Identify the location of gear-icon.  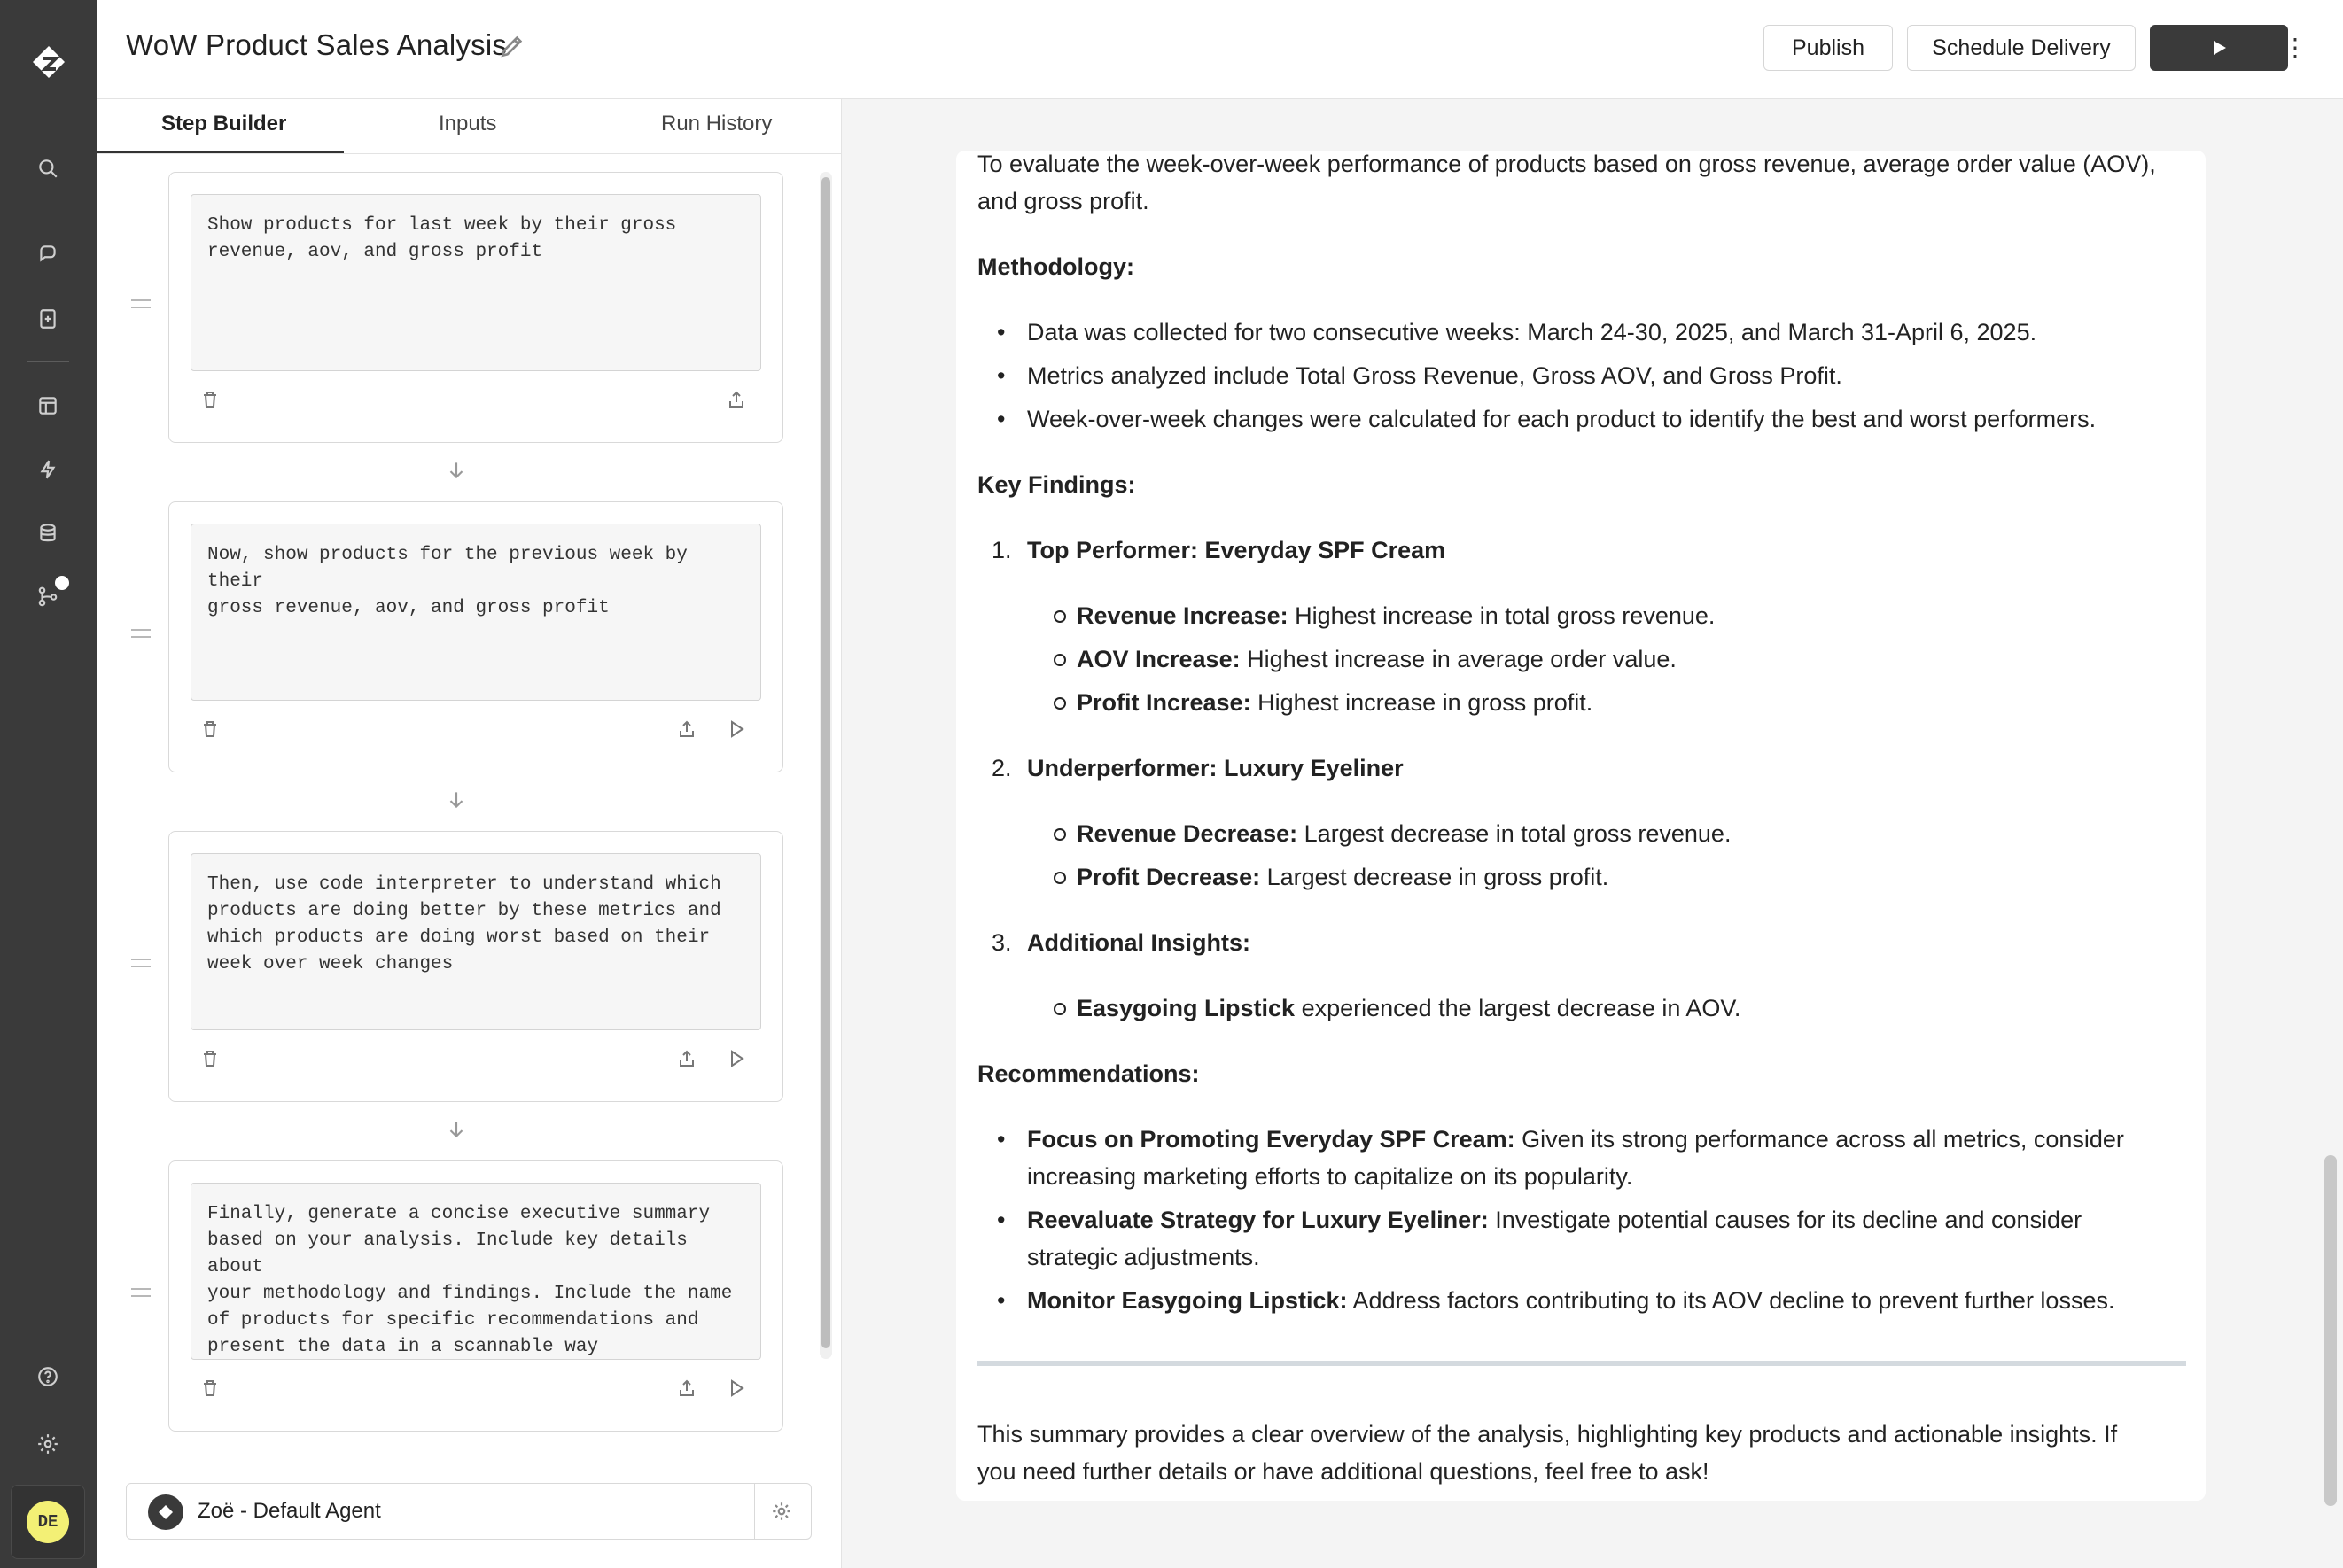
(48, 1444).